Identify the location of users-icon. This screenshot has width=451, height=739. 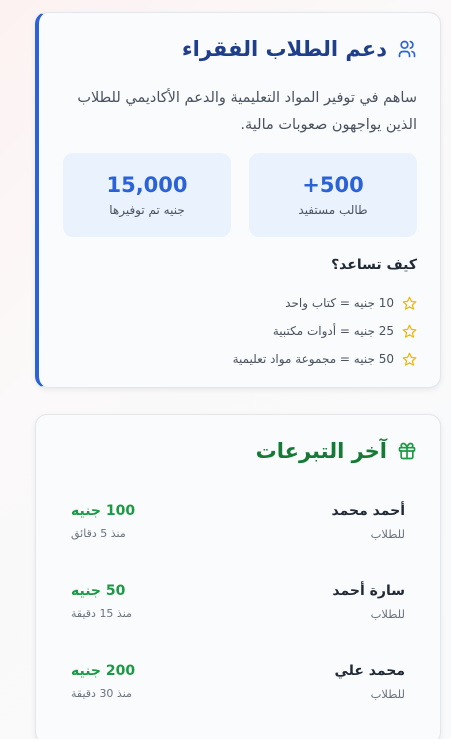
(407, 49).